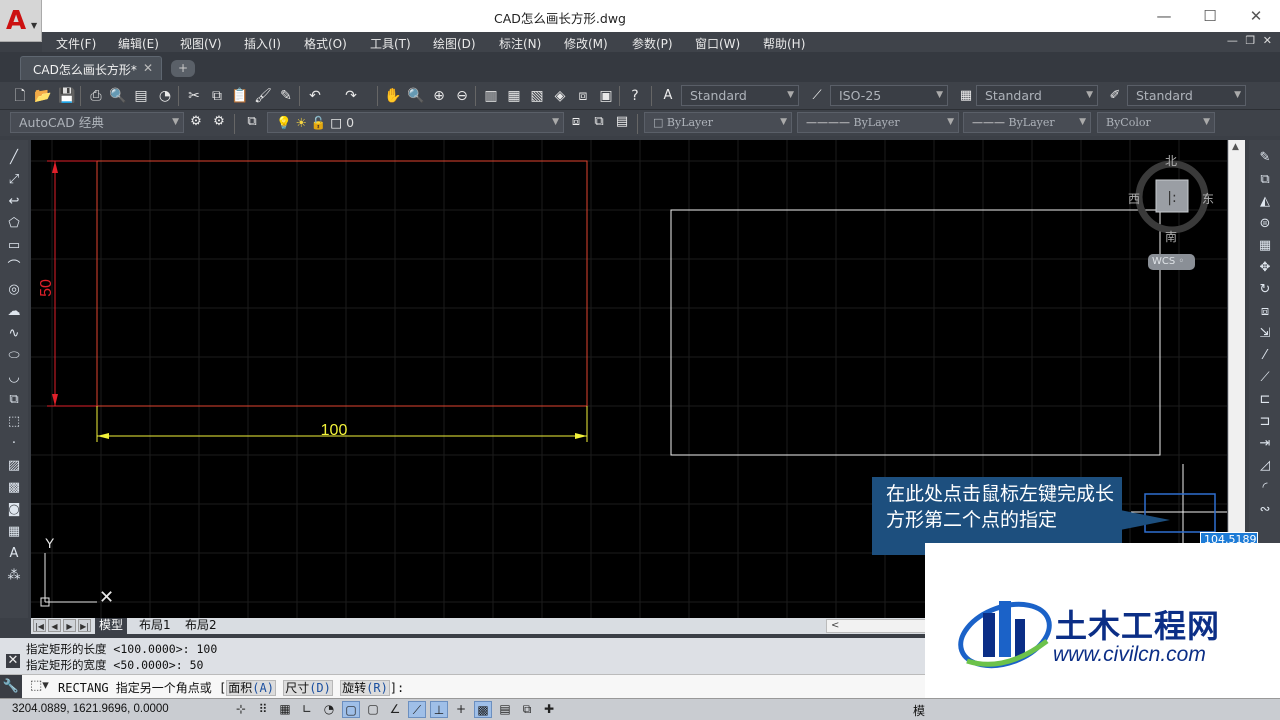  What do you see at coordinates (194, 96) in the screenshot?
I see `cut-icon: ✂` at bounding box center [194, 96].